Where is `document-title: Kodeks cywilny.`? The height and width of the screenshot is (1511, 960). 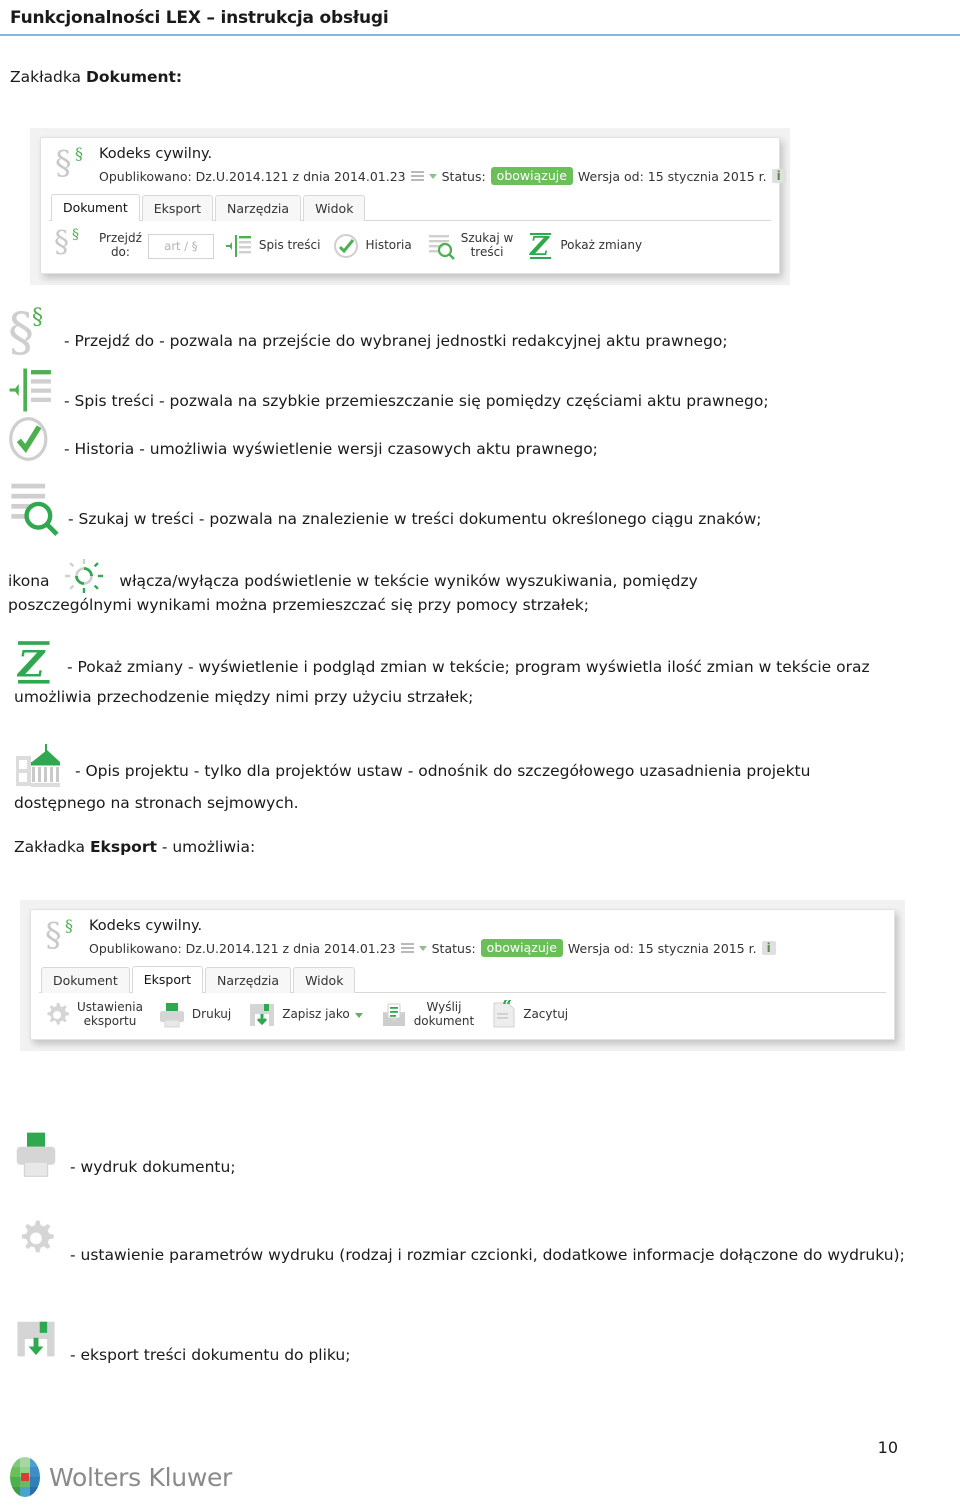
document-title: Kodeks cywilny. is located at coordinates (156, 154).